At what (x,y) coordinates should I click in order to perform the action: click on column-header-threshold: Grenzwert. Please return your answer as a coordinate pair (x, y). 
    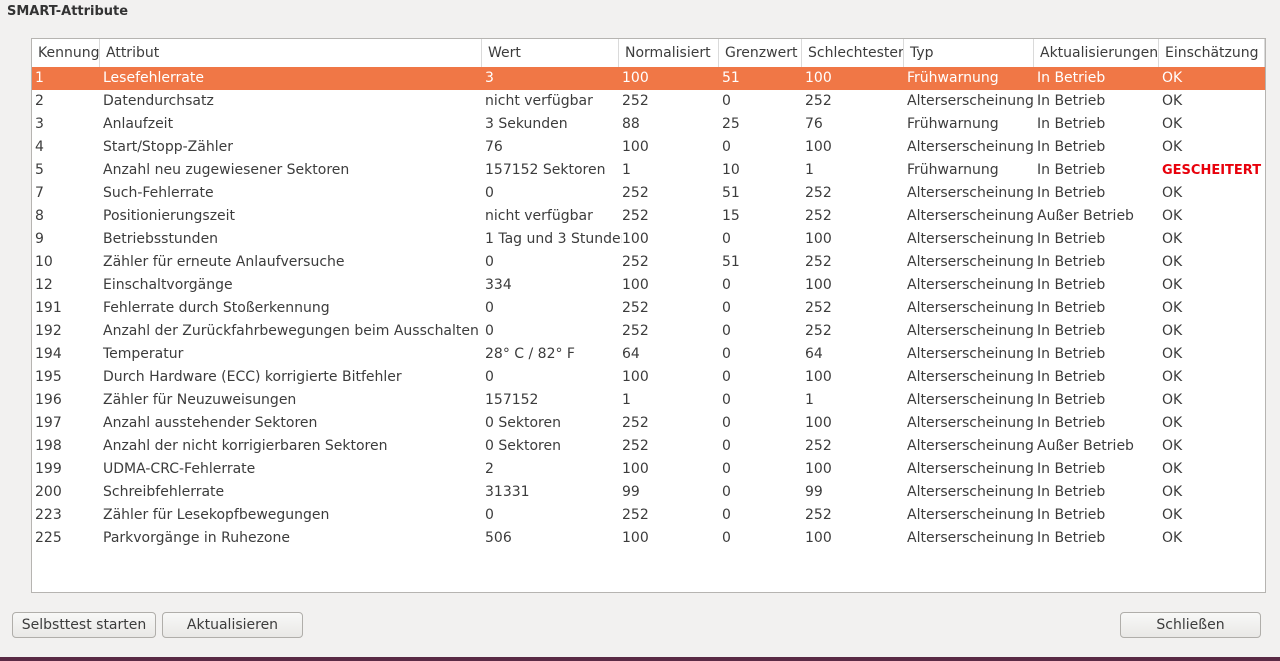
    Looking at the image, I should click on (760, 53).